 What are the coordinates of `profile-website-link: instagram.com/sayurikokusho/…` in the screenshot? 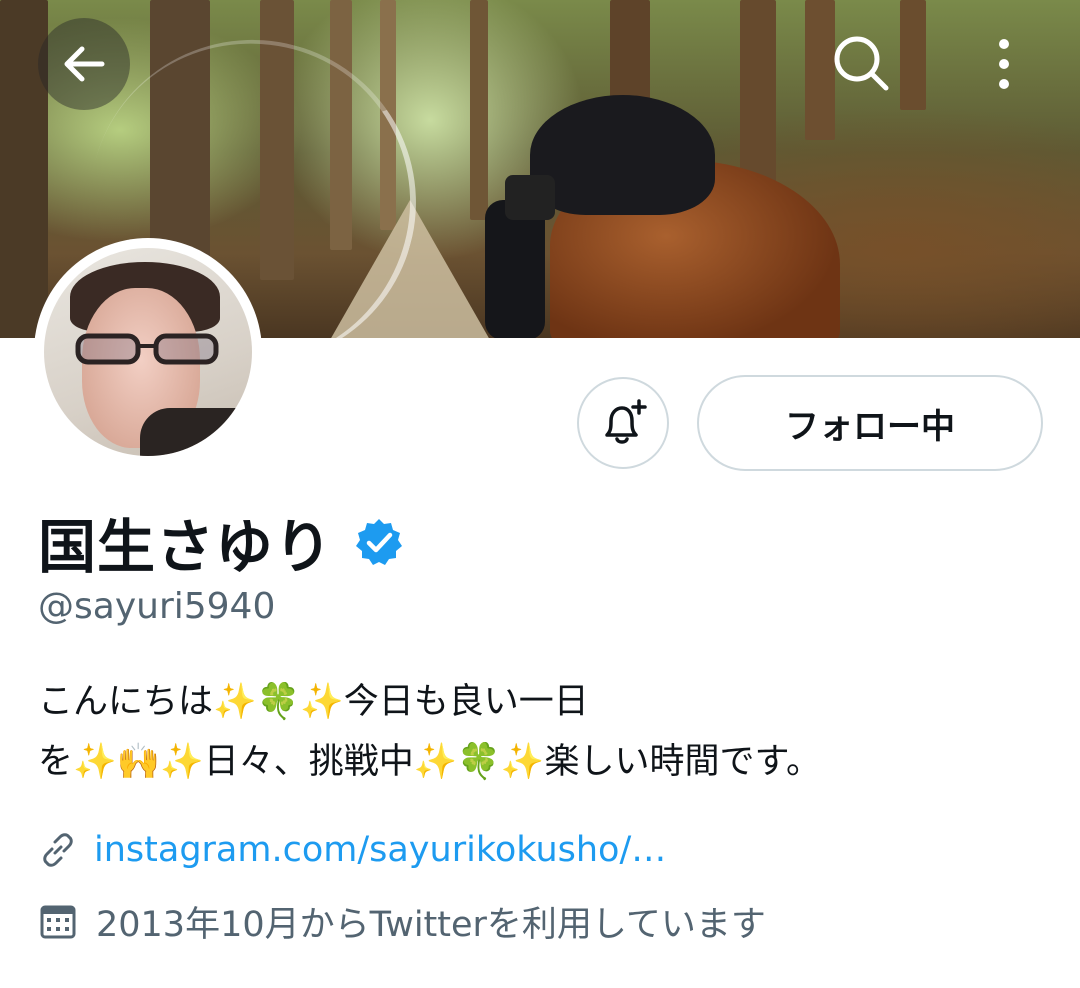 It's located at (380, 850).